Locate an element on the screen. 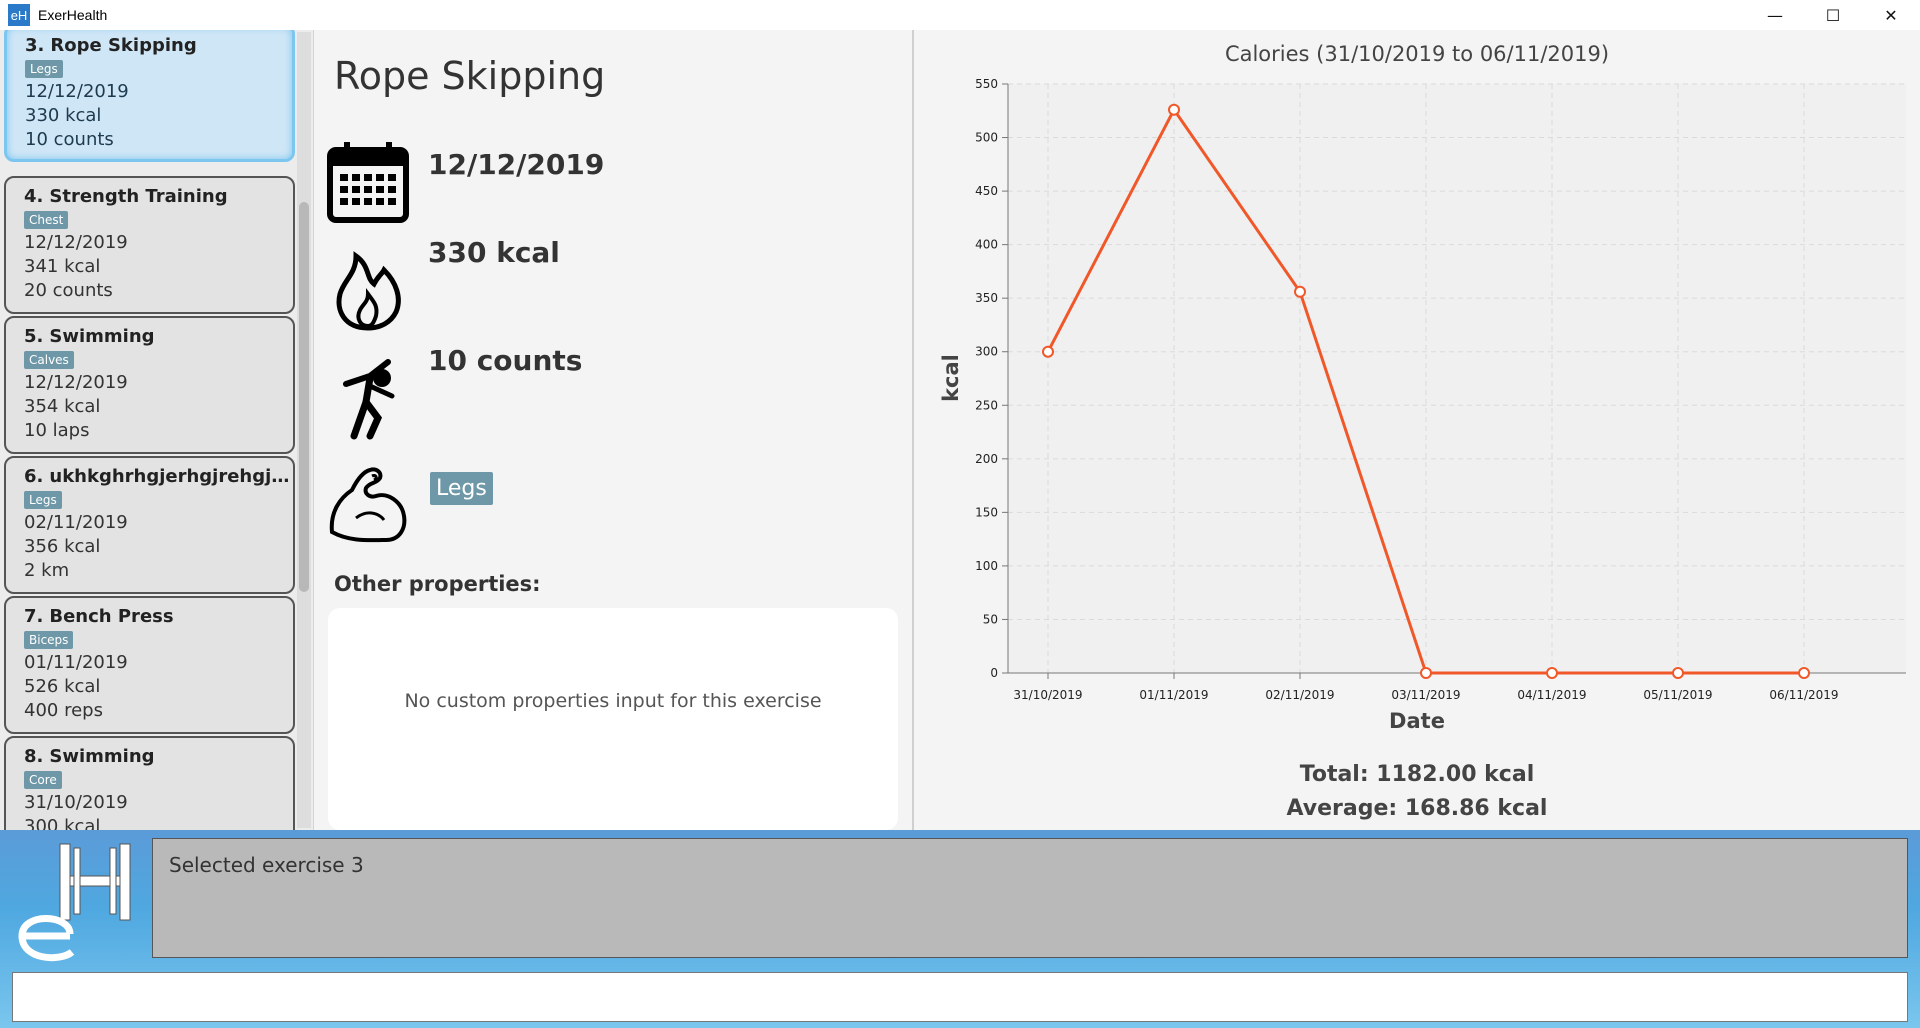  exercise-quantity: 400 reps is located at coordinates (63, 710).